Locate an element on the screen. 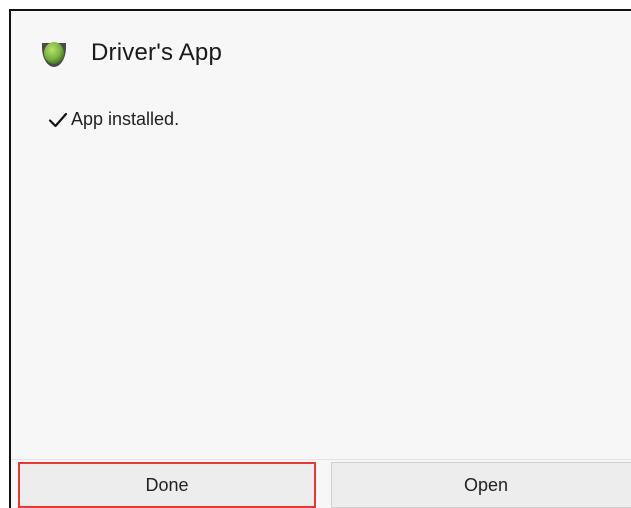 This screenshot has height=508, width=631. done-button: Done is located at coordinates (167, 485).